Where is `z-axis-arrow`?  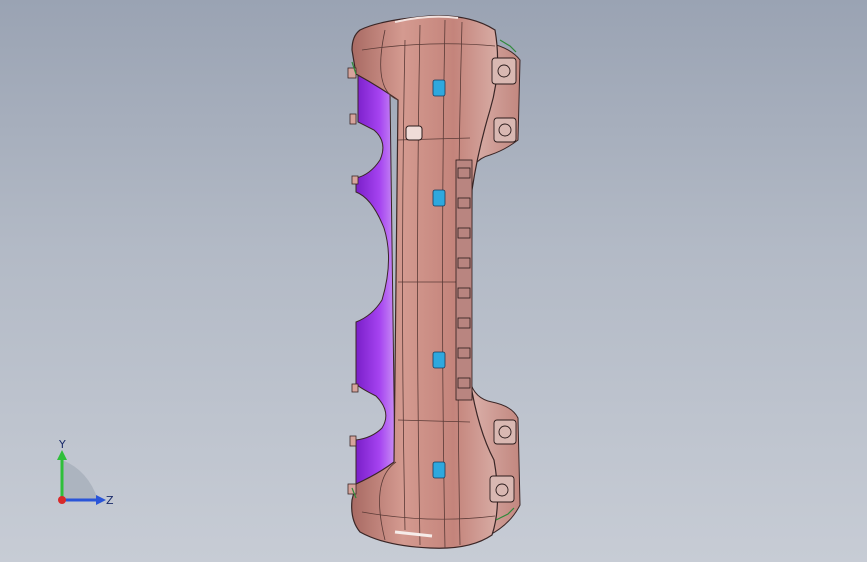 z-axis-arrow is located at coordinates (101, 500).